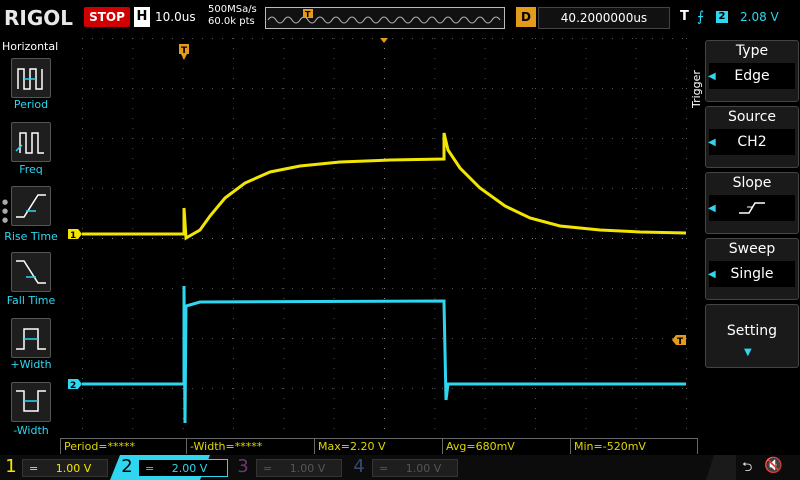  I want to click on negative-width-icon, so click(31, 402).